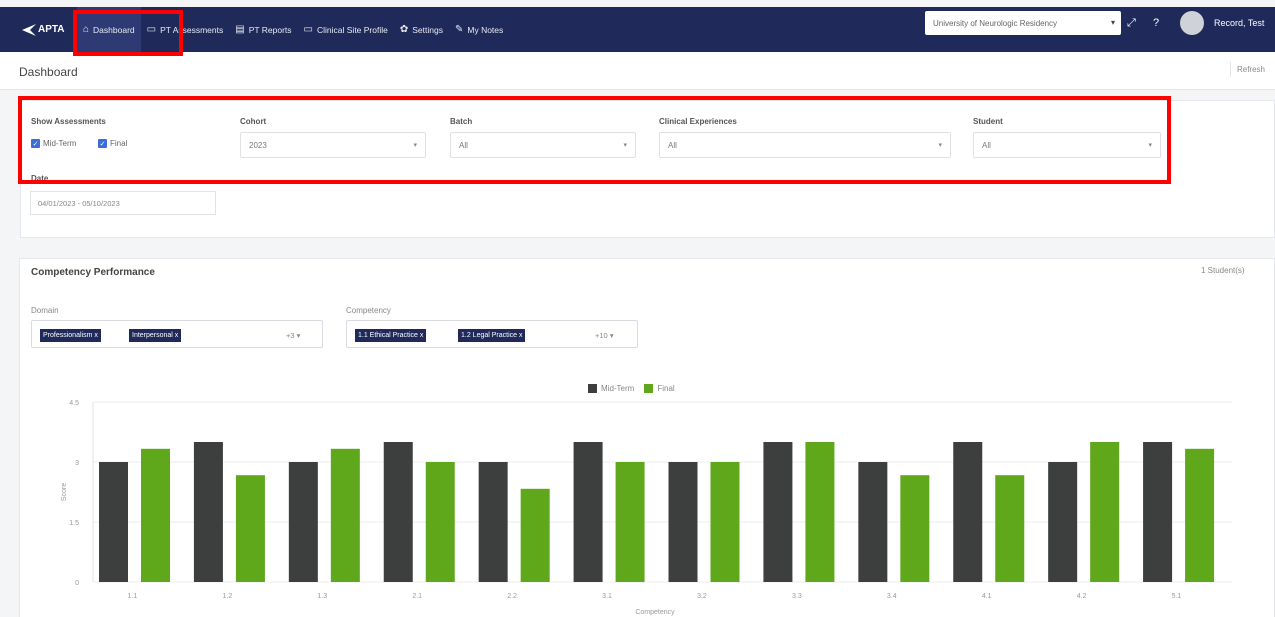  Describe the element at coordinates (398, 512) in the screenshot. I see `bar-midterm-2.1` at that location.